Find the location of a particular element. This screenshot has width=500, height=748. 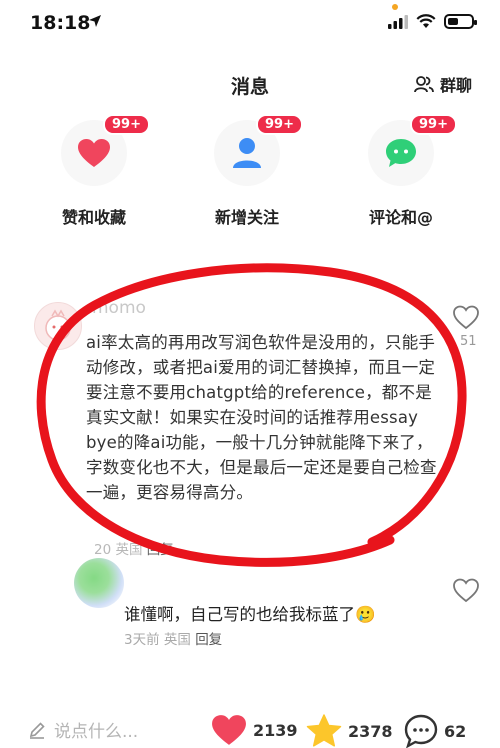

wifi-icon is located at coordinates (426, 21).